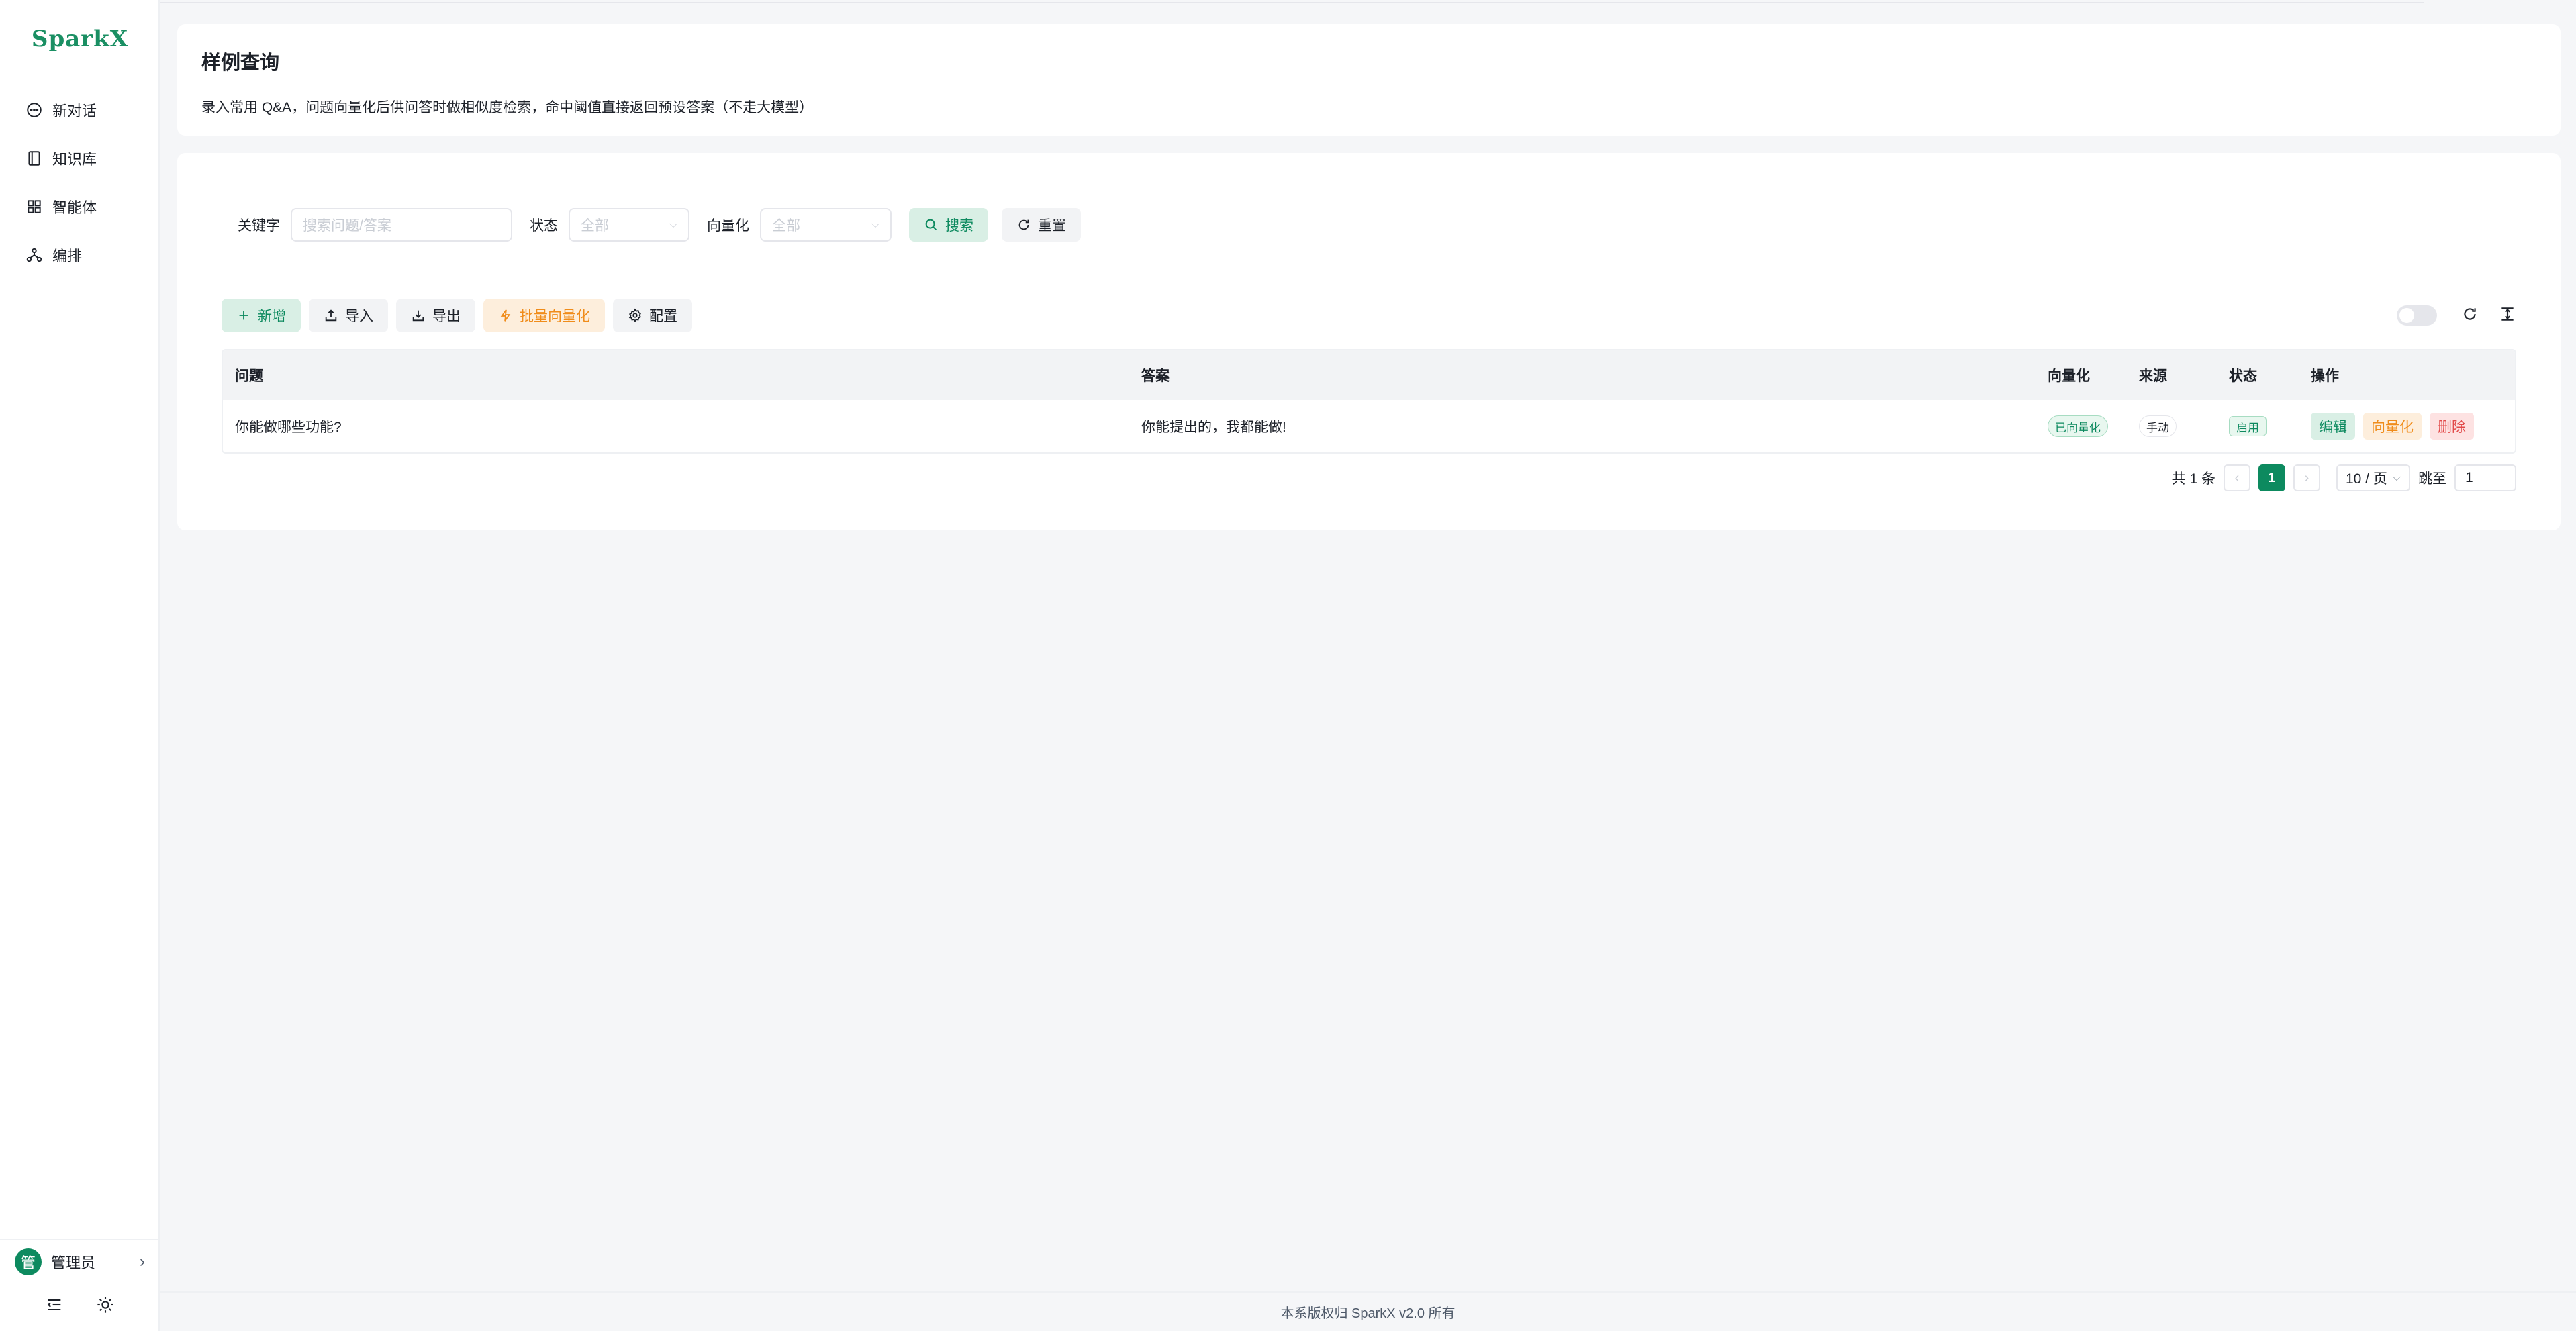 This screenshot has height=1331, width=2576. What do you see at coordinates (826, 225) in the screenshot?
I see `vector-select: 全部 ⌵` at bounding box center [826, 225].